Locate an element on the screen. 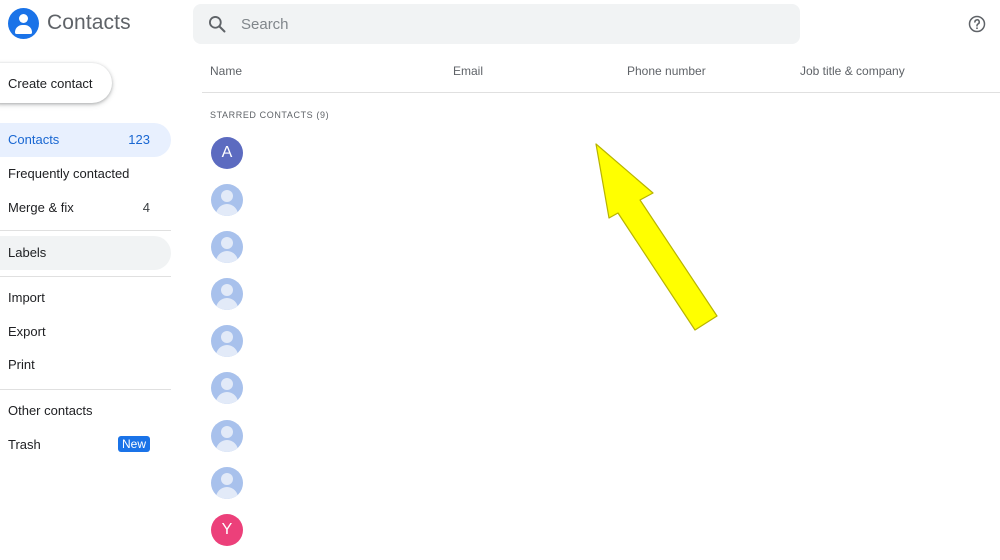  sidebar-item-frequently-contacted: Frequently contacted is located at coordinates (85, 174).